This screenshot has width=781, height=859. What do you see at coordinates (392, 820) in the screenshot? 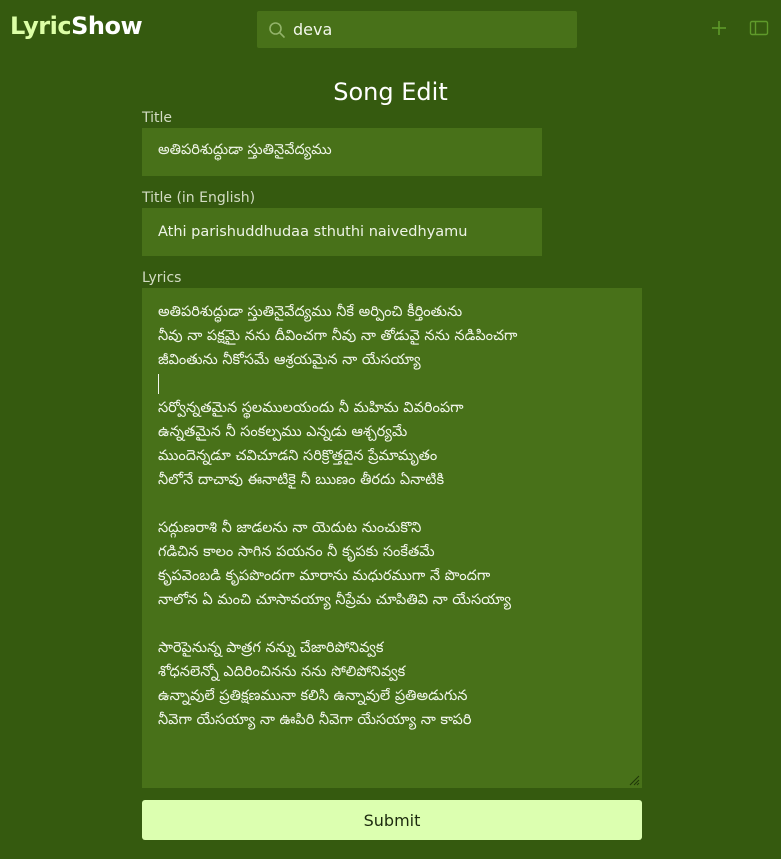
I see `submit-button: Submit` at bounding box center [392, 820].